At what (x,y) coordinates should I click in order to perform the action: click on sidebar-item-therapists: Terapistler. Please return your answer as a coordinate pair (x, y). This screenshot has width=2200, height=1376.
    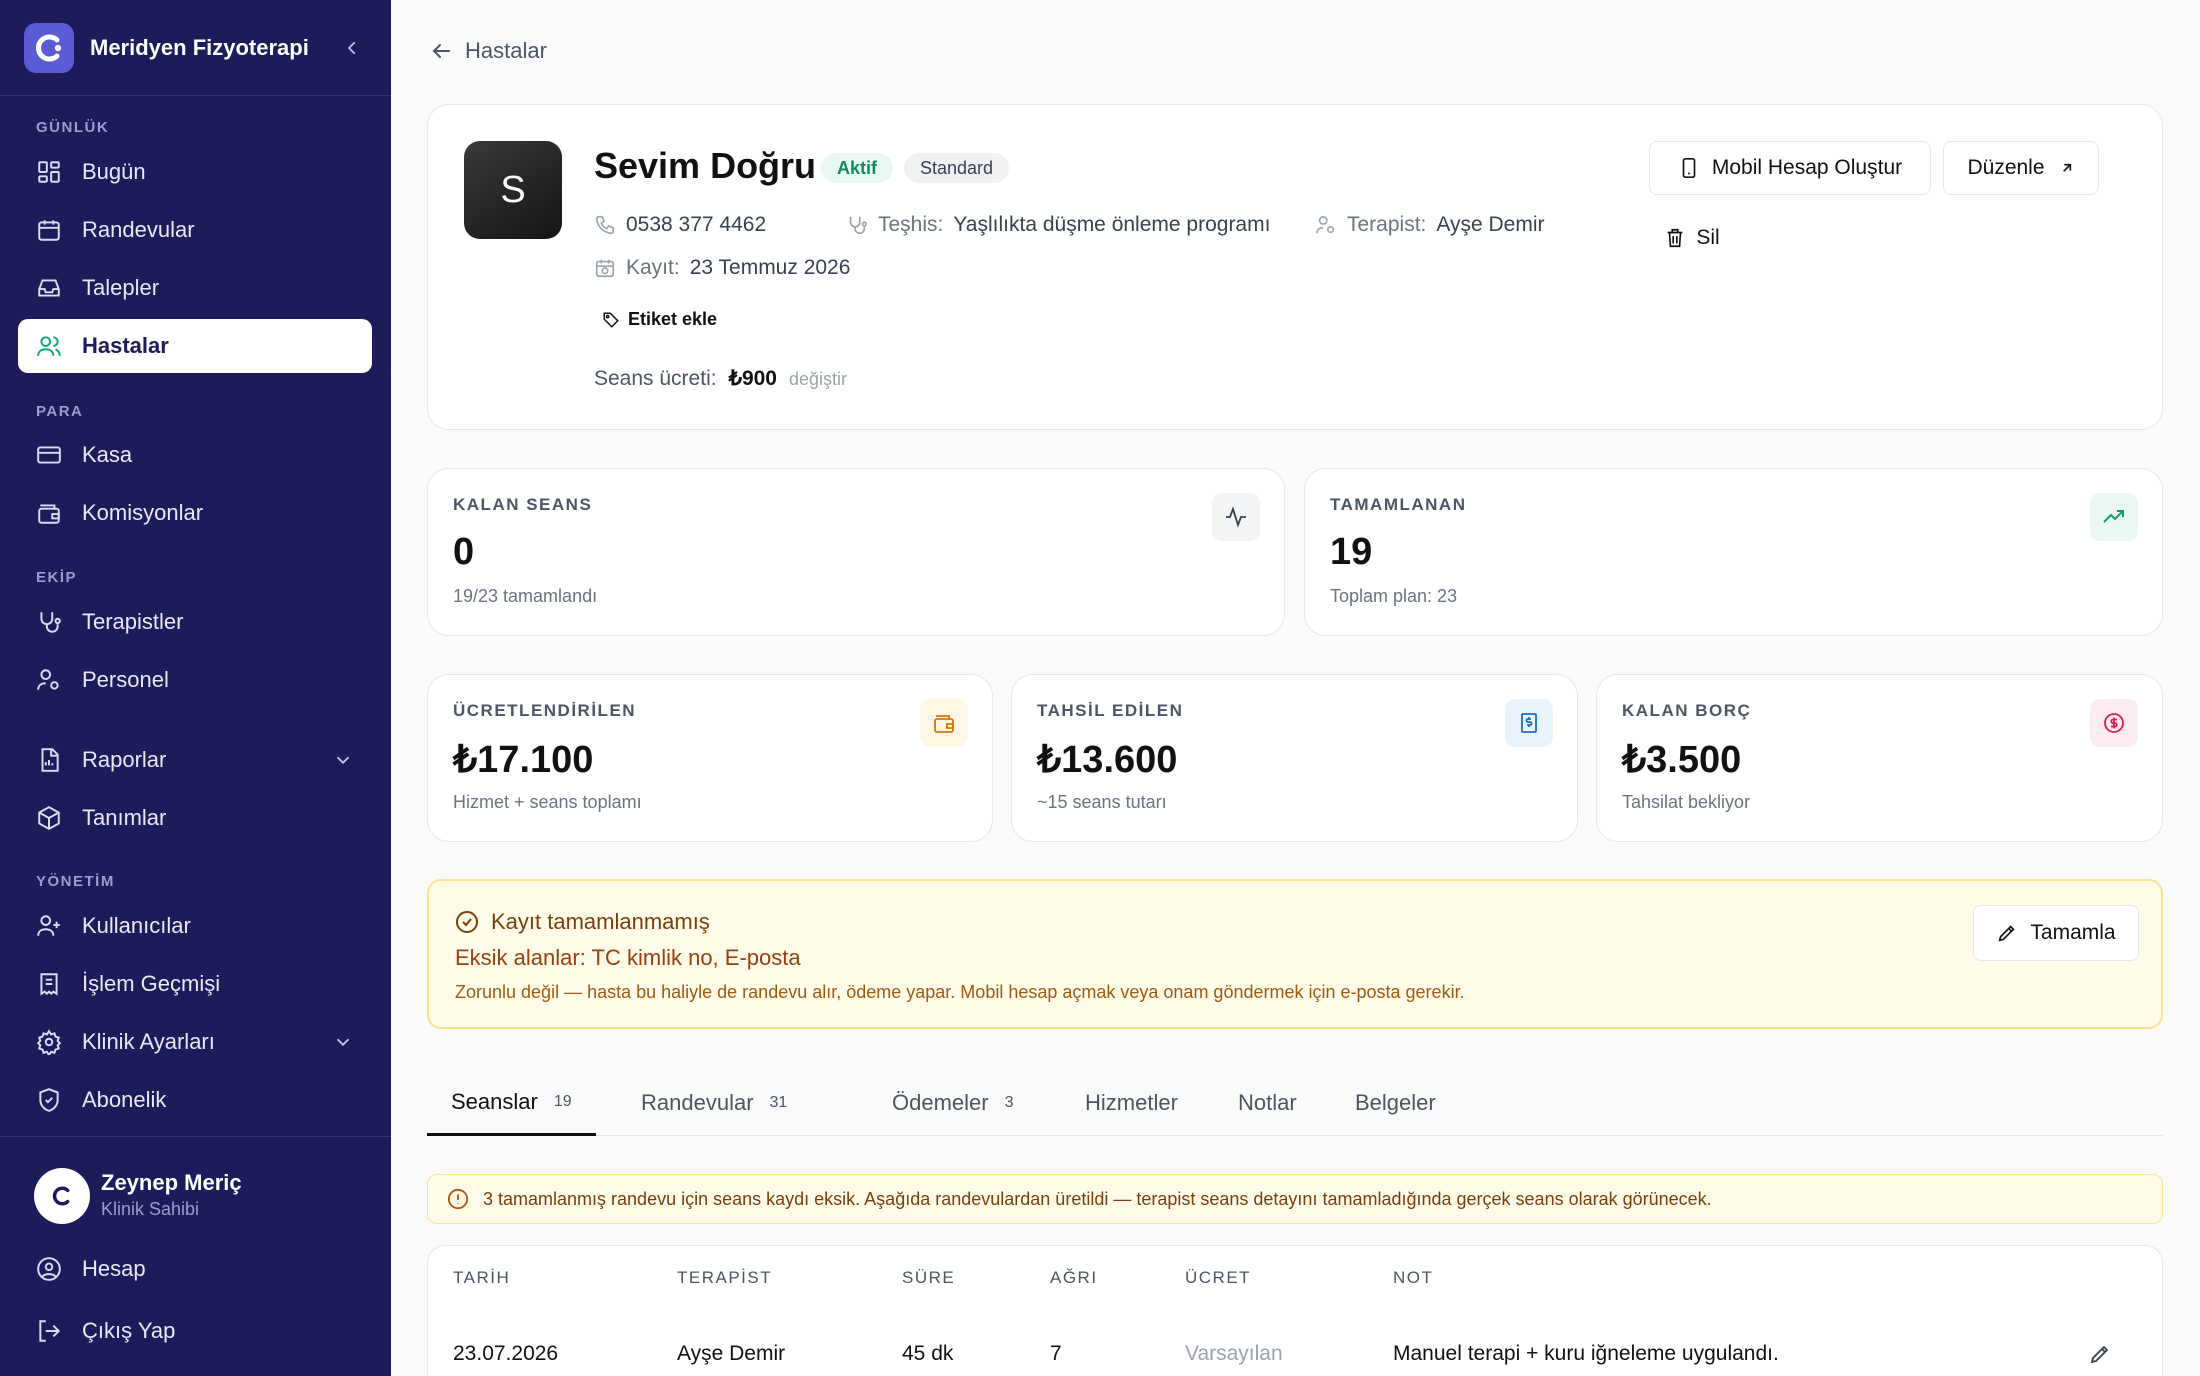
    Looking at the image, I should click on (195, 622).